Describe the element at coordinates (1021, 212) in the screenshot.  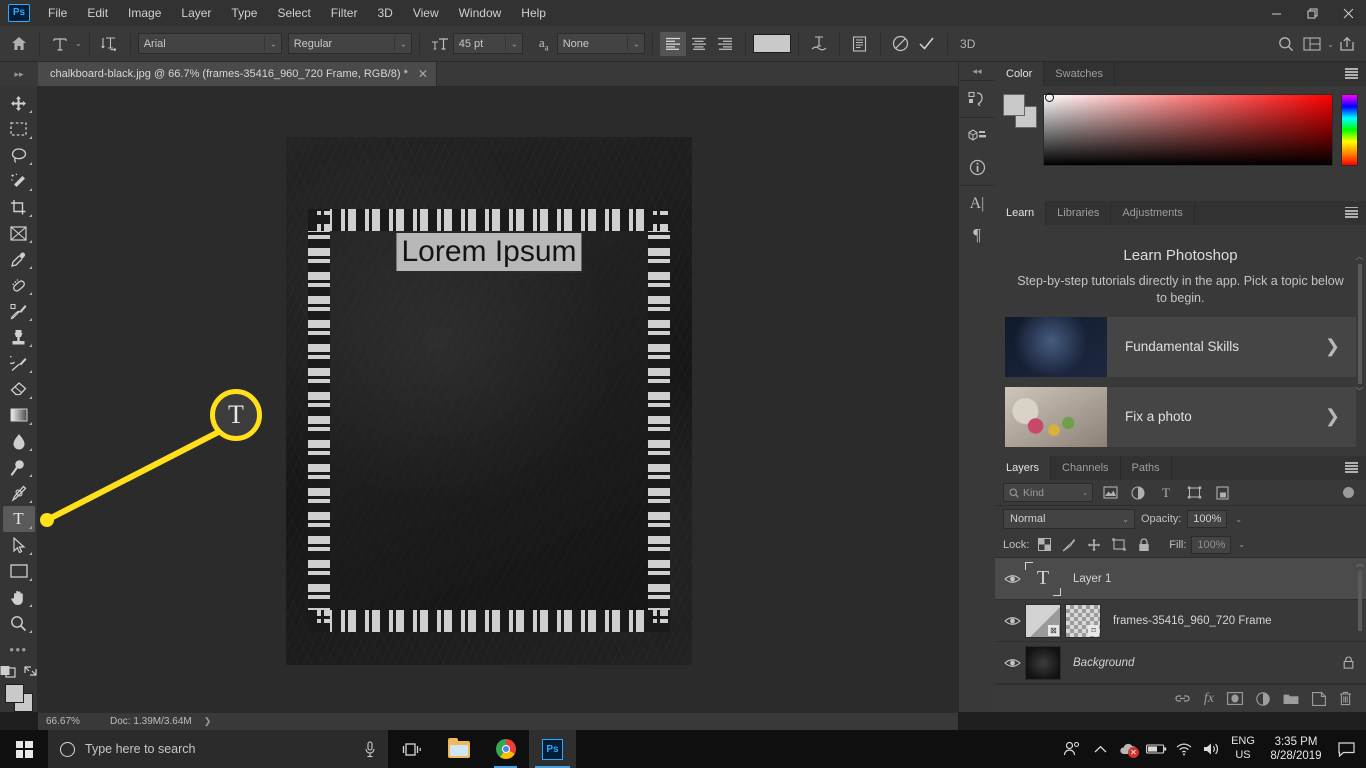
I see `tab-learn: Learn` at that location.